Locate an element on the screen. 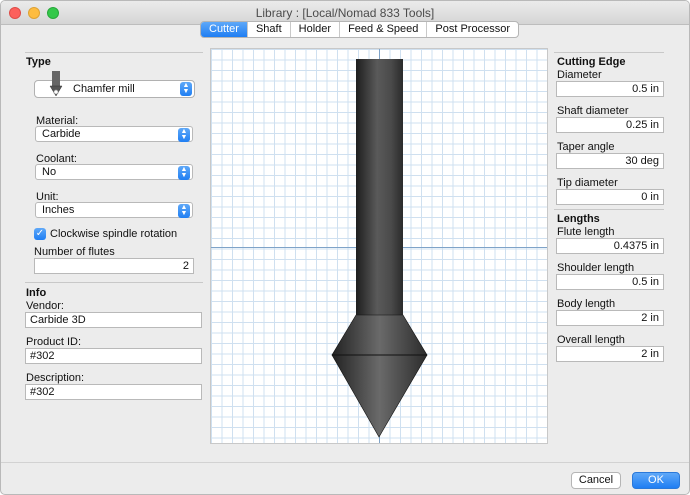  chamfer-mill-icon is located at coordinates (56, 84).